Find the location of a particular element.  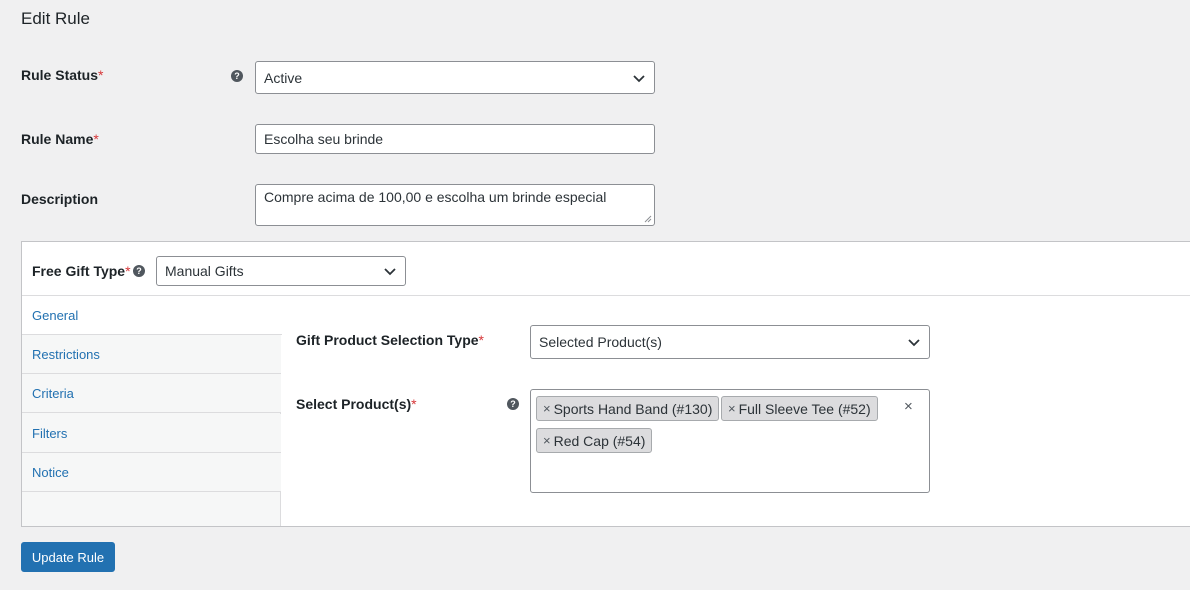

clear-all-icon: × is located at coordinates (908, 406).